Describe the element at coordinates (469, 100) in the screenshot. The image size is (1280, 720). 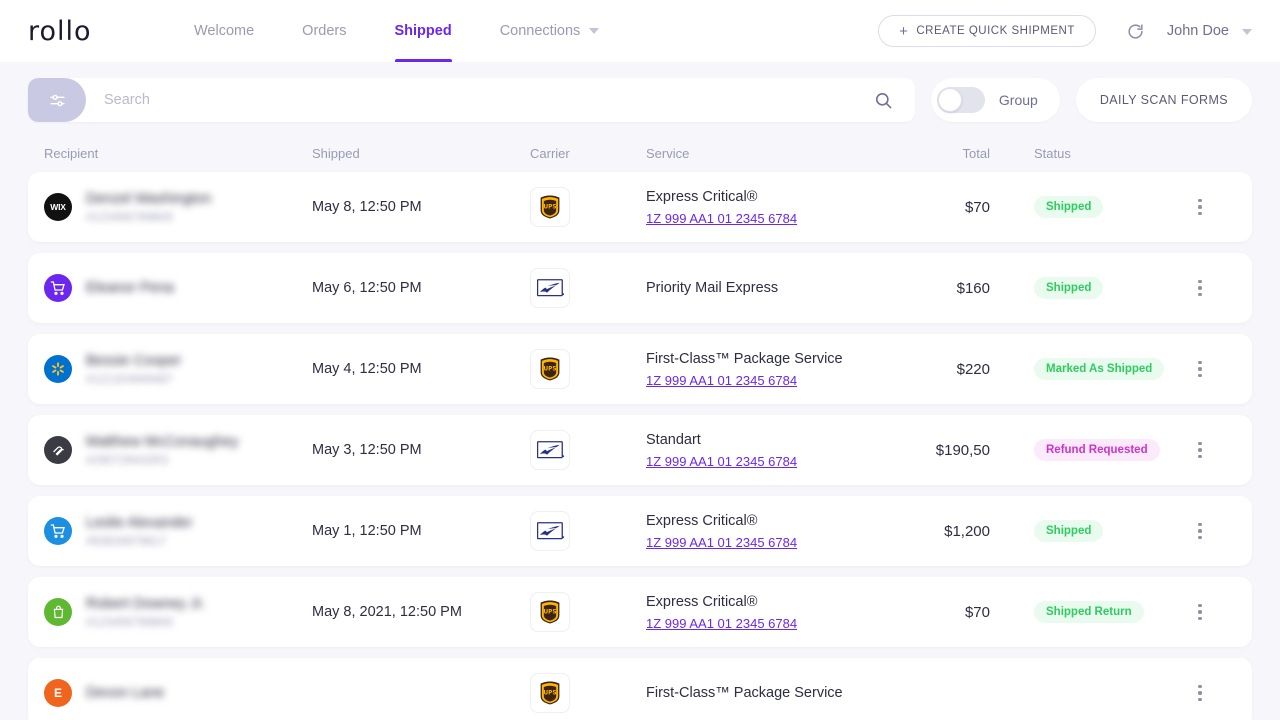
I see `search-input` at that location.